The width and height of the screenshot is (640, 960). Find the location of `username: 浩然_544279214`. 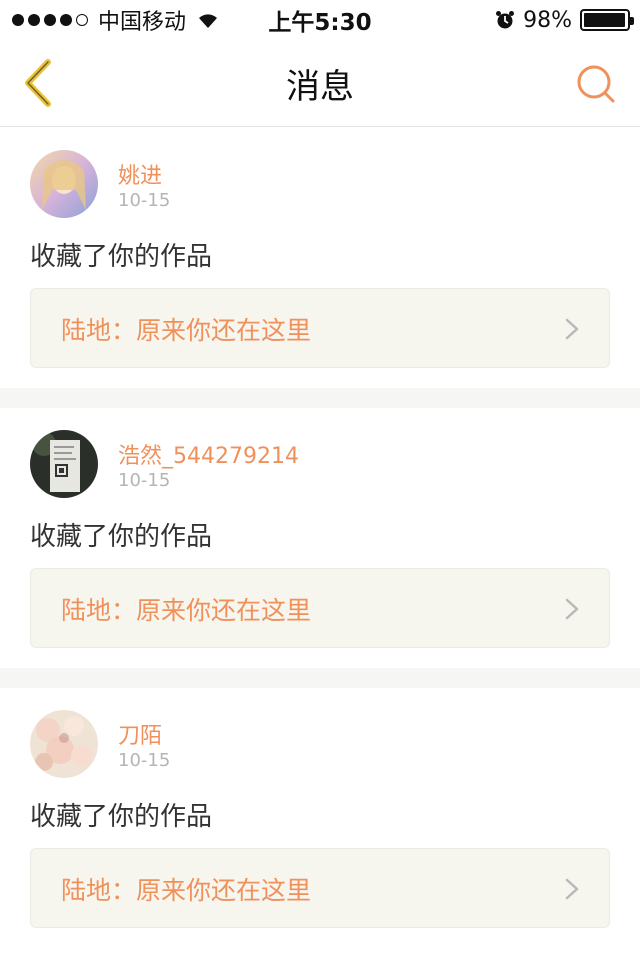

username: 浩然_544279214 is located at coordinates (208, 454).